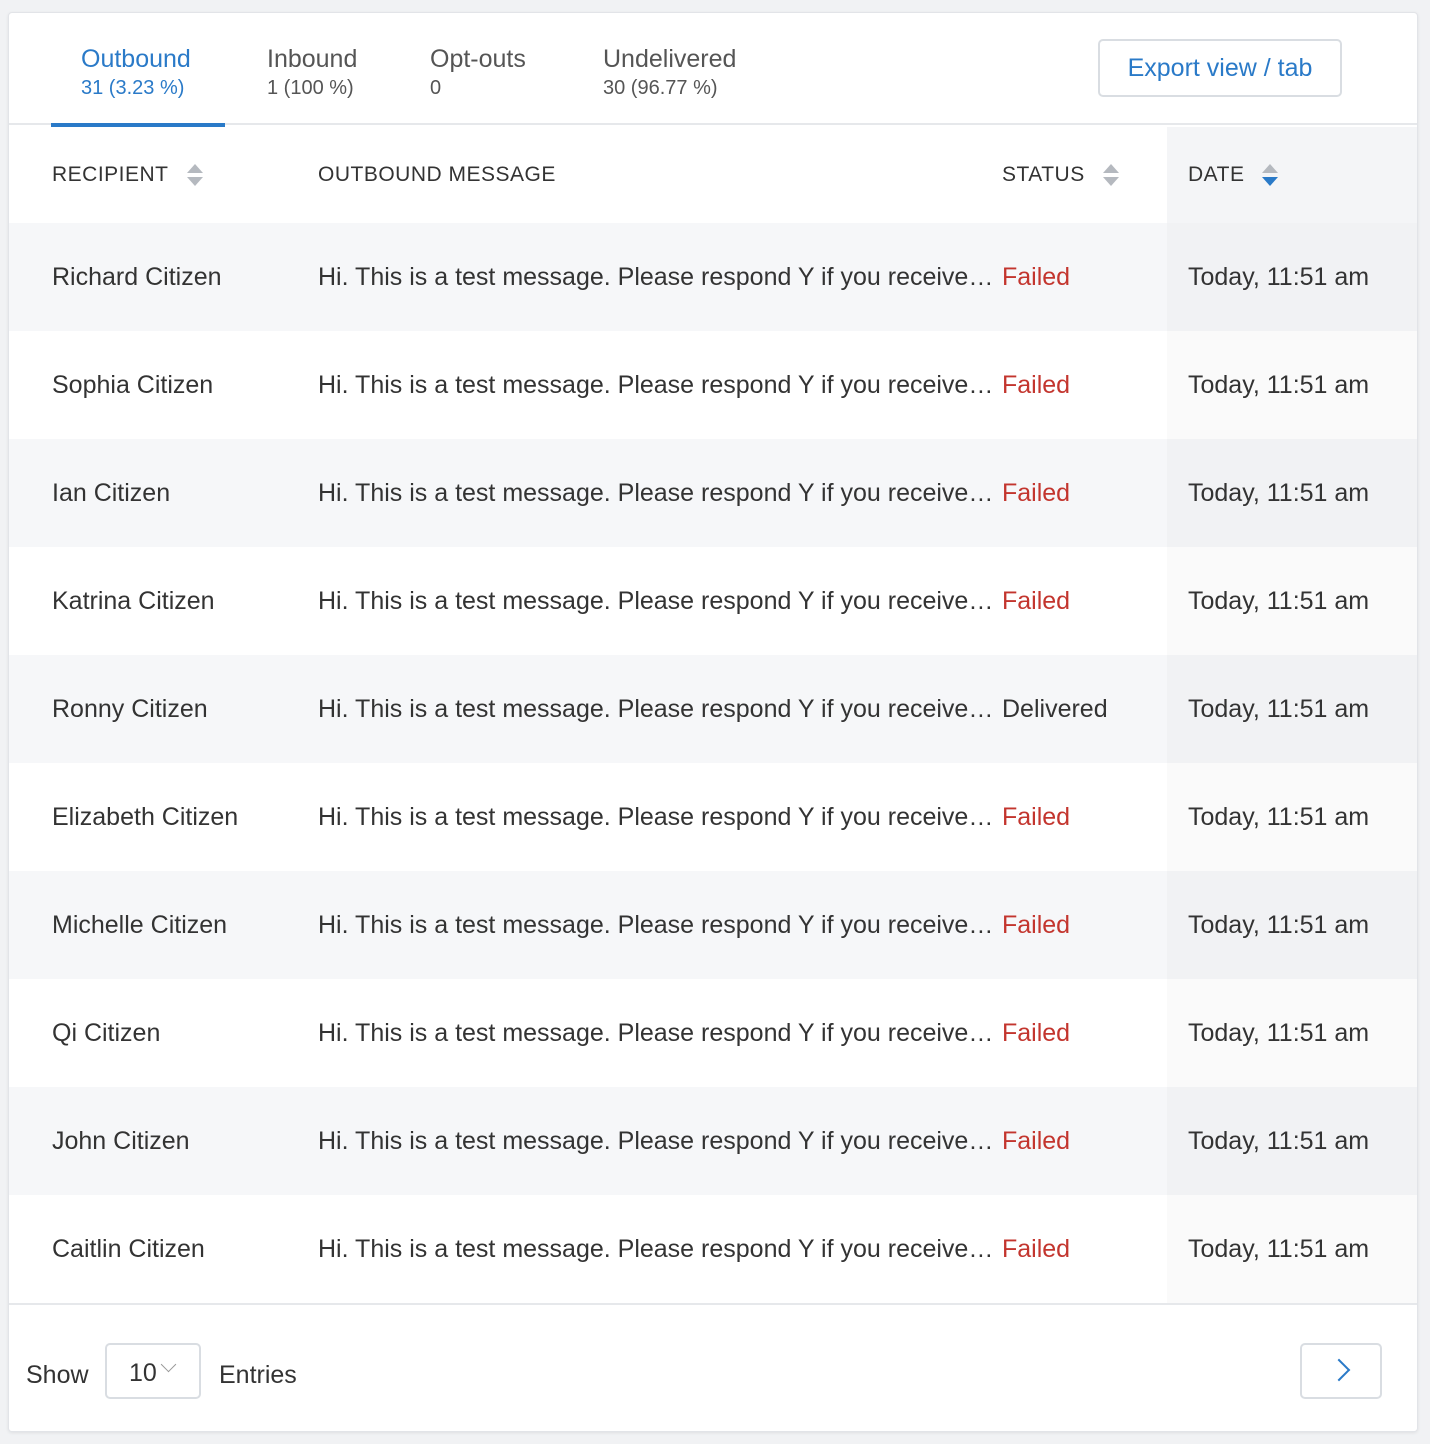 The width and height of the screenshot is (1430, 1444). I want to click on recipient-cell: Ronny Citizen, so click(130, 708).